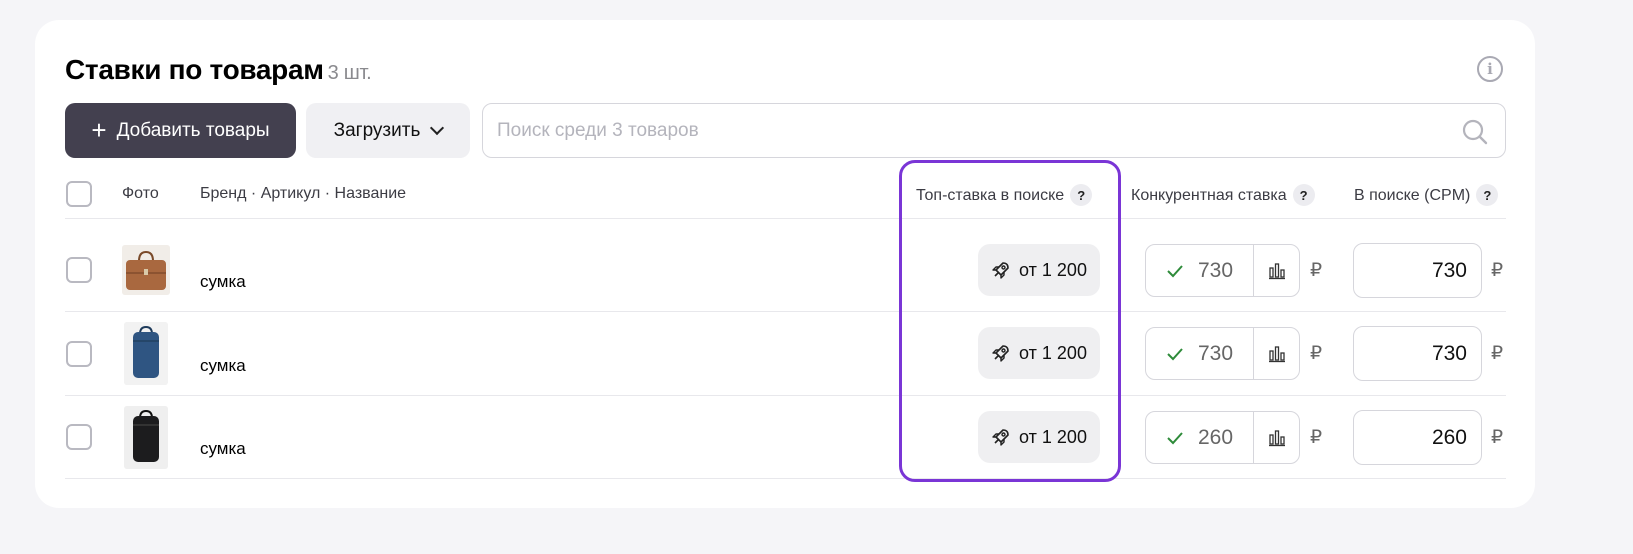 Image resolution: width=1633 pixels, height=554 pixels. Describe the element at coordinates (99, 129) in the screenshot. I see `plus-icon: +` at that location.